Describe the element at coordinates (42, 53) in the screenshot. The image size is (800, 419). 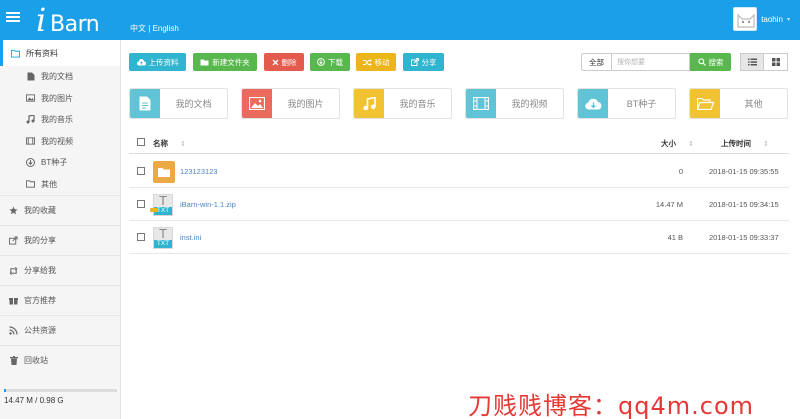
I see `sidebar-item-label: 所有资料` at that location.